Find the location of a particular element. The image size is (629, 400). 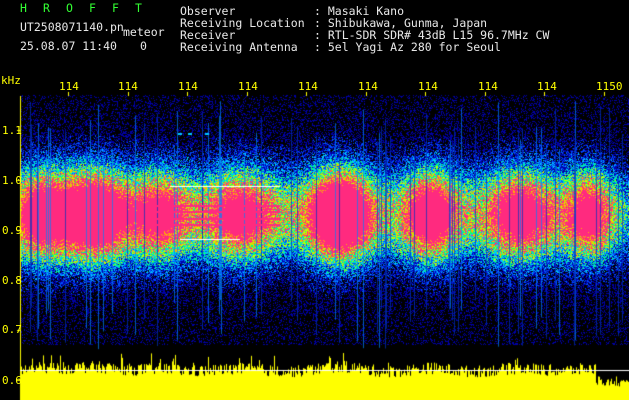

title-letter: O is located at coordinates (69, 8).